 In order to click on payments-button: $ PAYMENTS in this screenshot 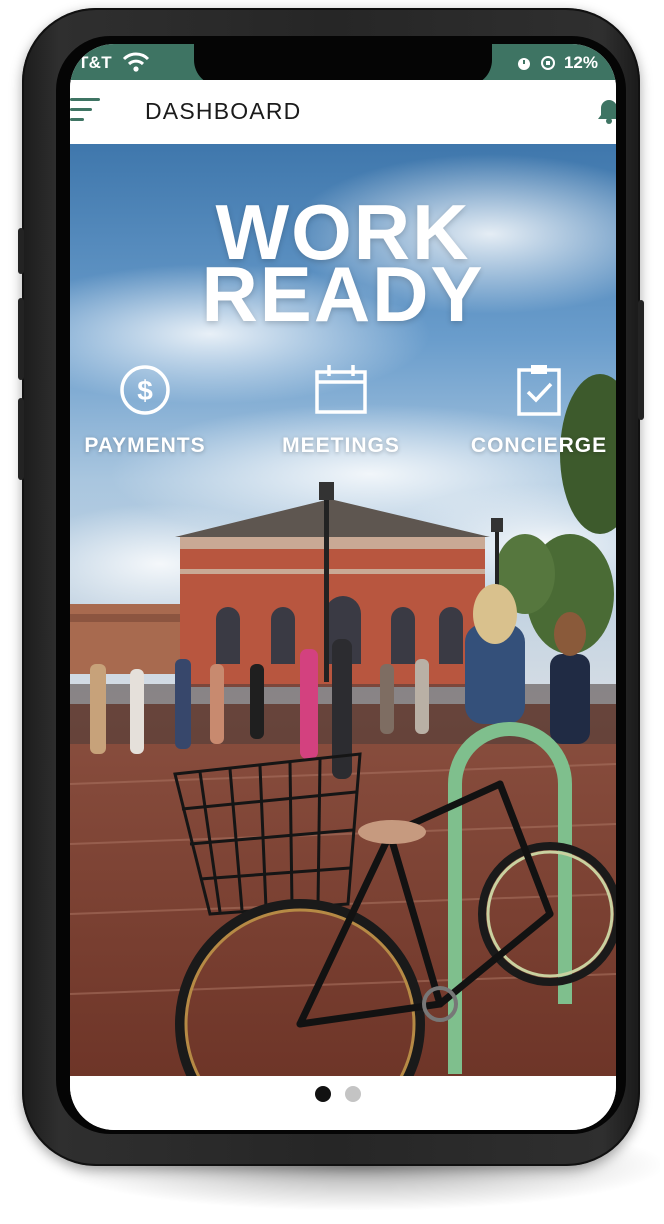, I will do `click(145, 412)`.